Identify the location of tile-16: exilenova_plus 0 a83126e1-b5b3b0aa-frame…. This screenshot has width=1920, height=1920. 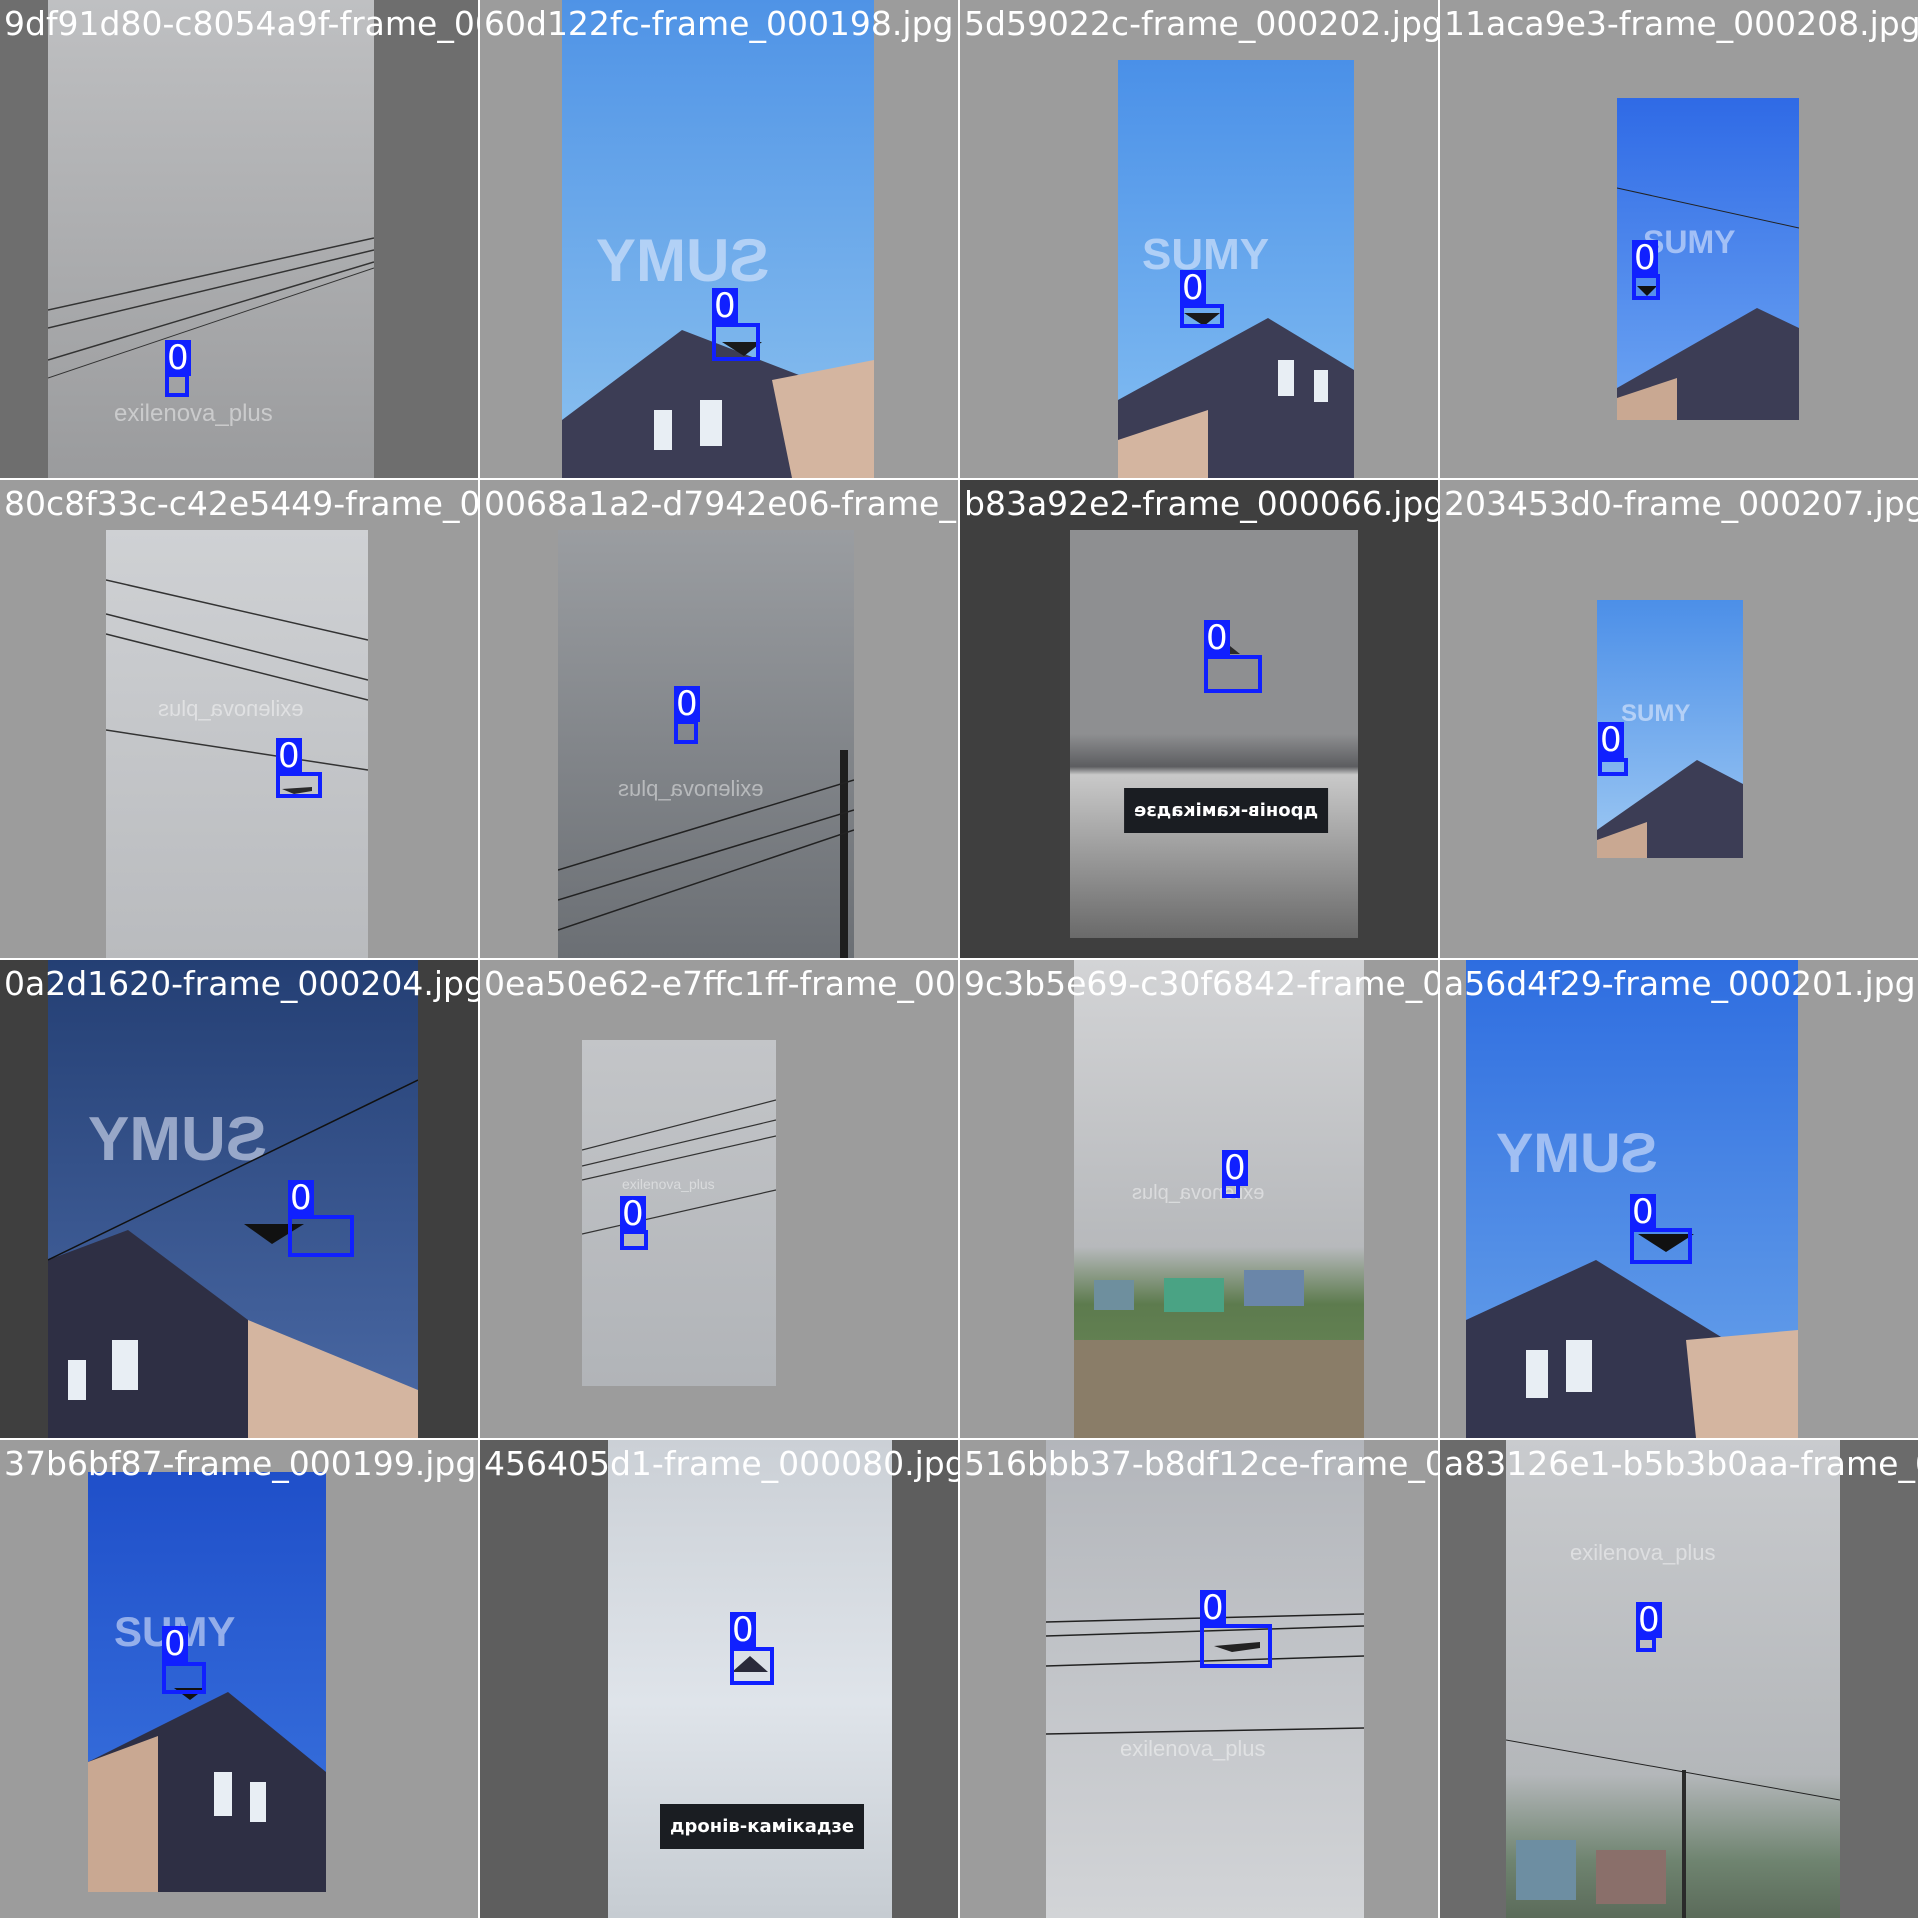
(1680, 1680).